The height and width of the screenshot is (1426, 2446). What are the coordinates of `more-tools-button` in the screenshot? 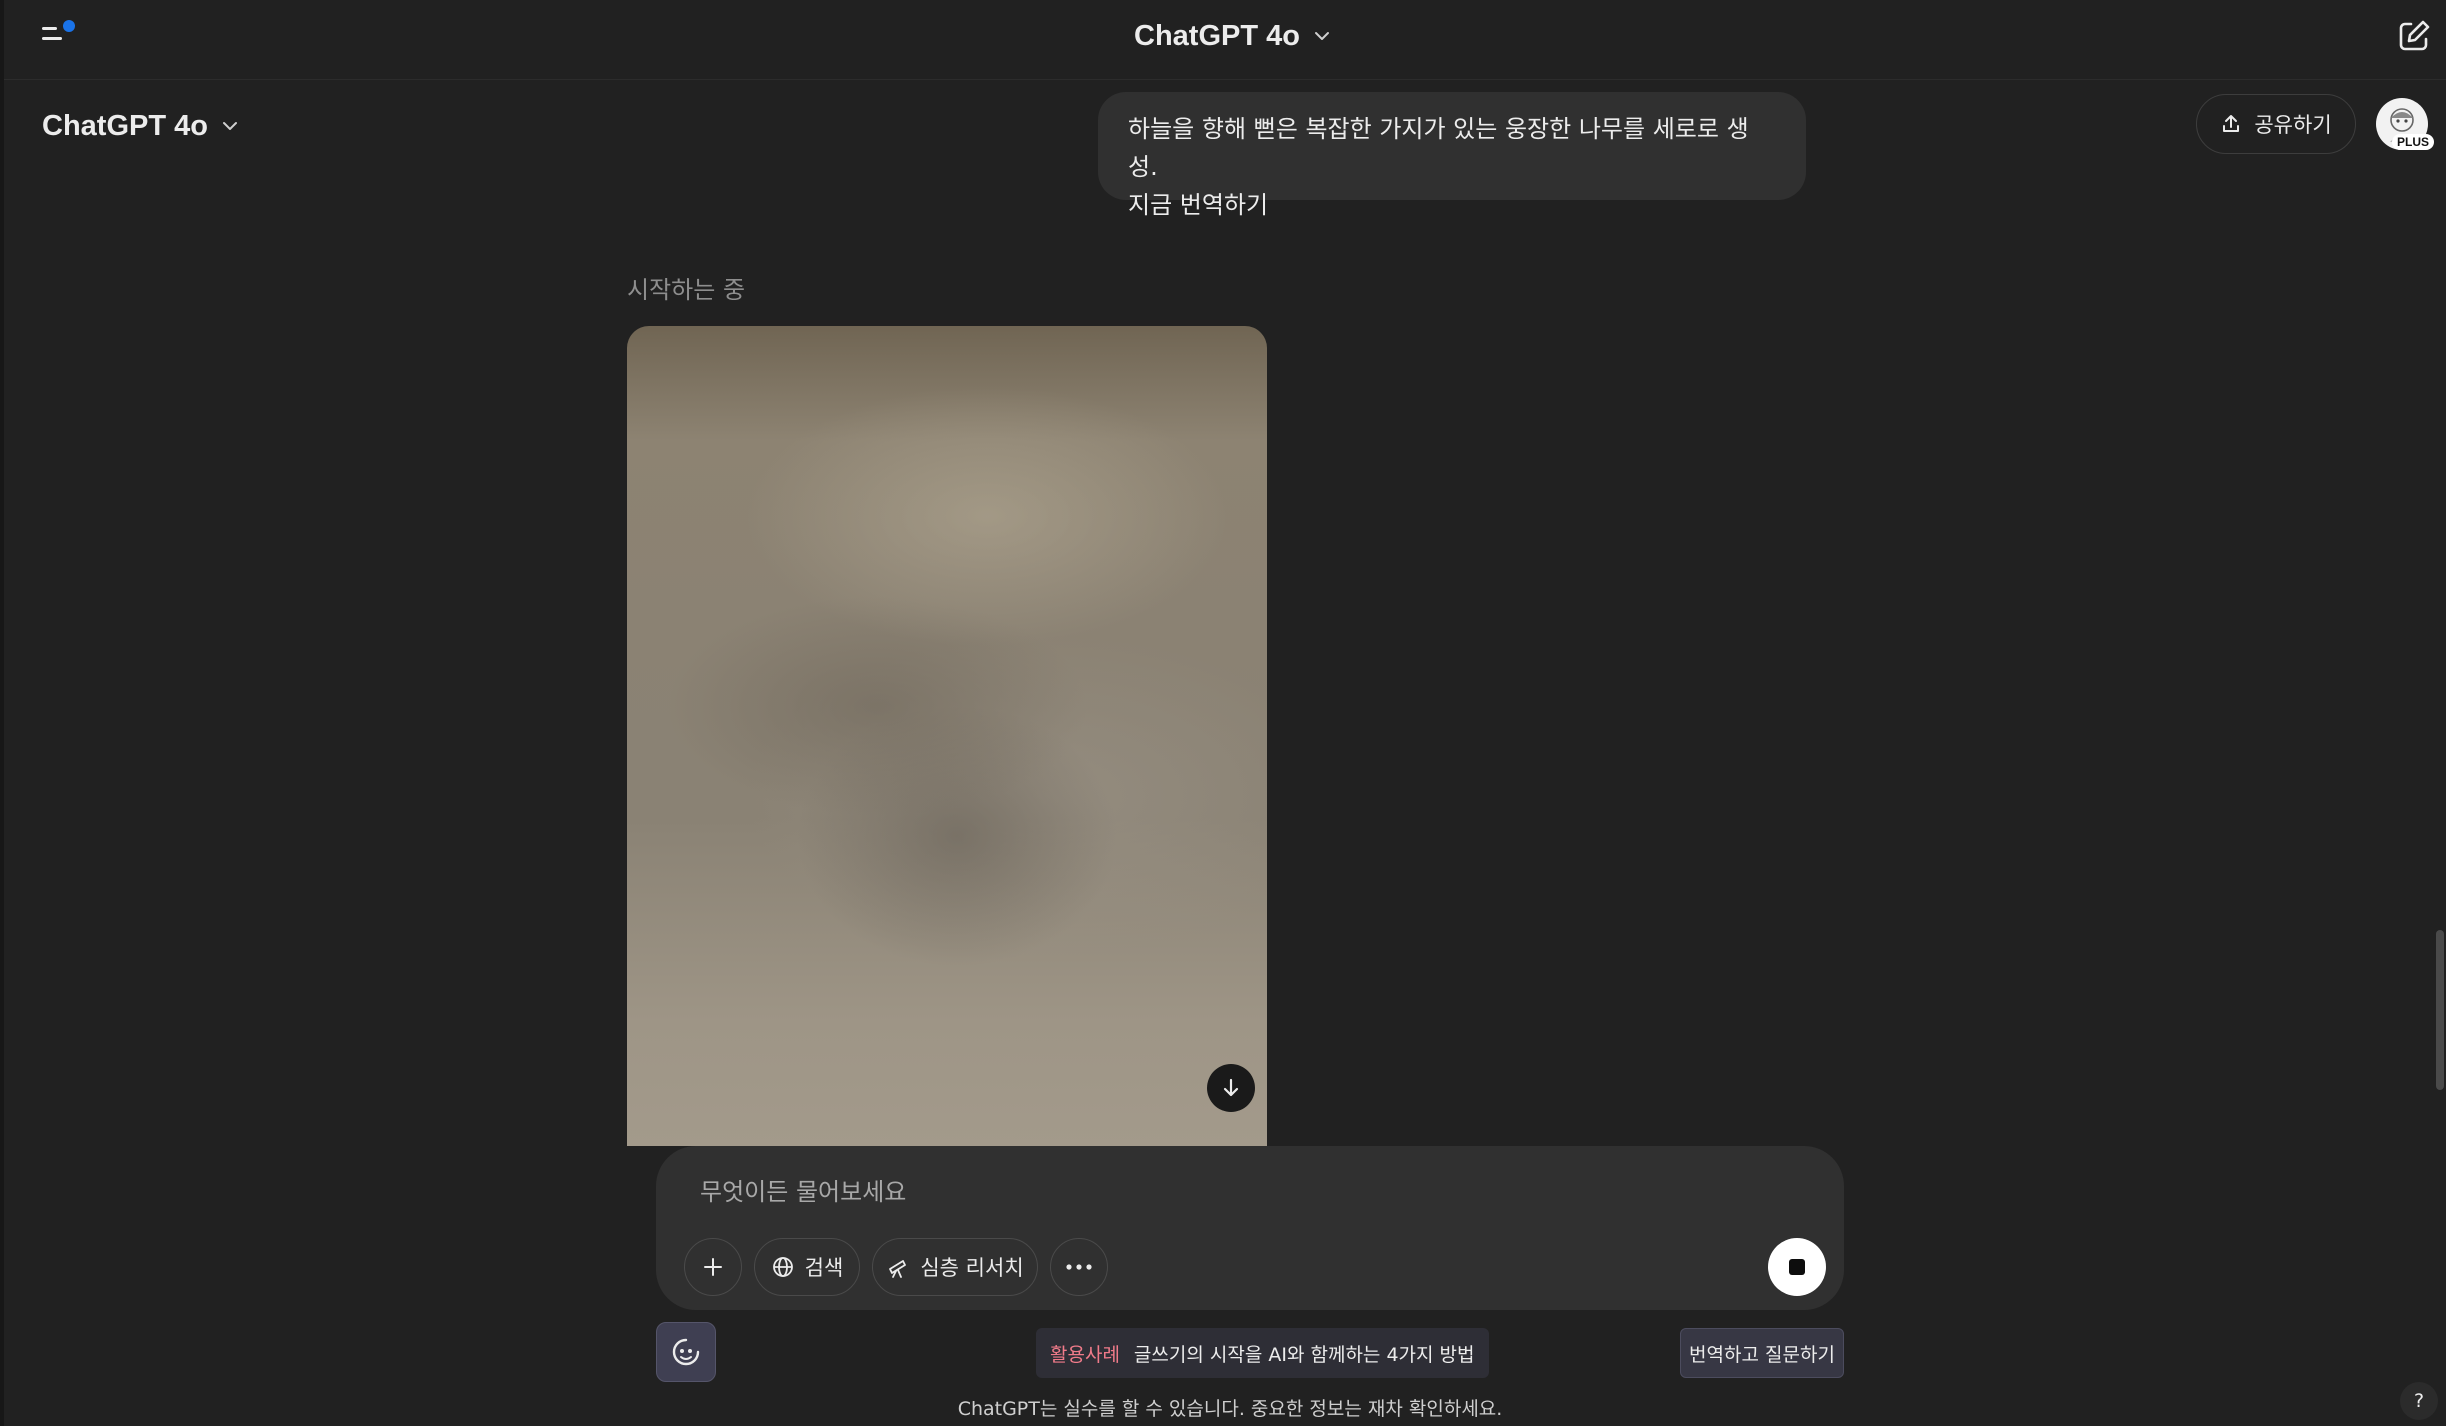 It's located at (1079, 1267).